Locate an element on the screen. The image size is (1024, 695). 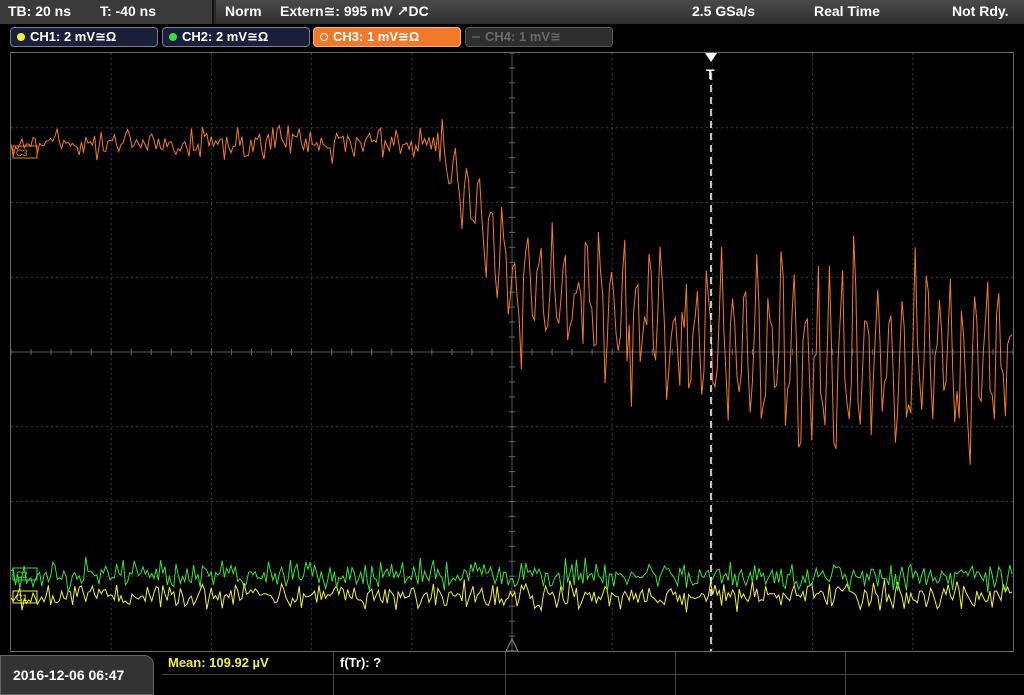
ch3-ref-label: C3 is located at coordinates (22, 153).